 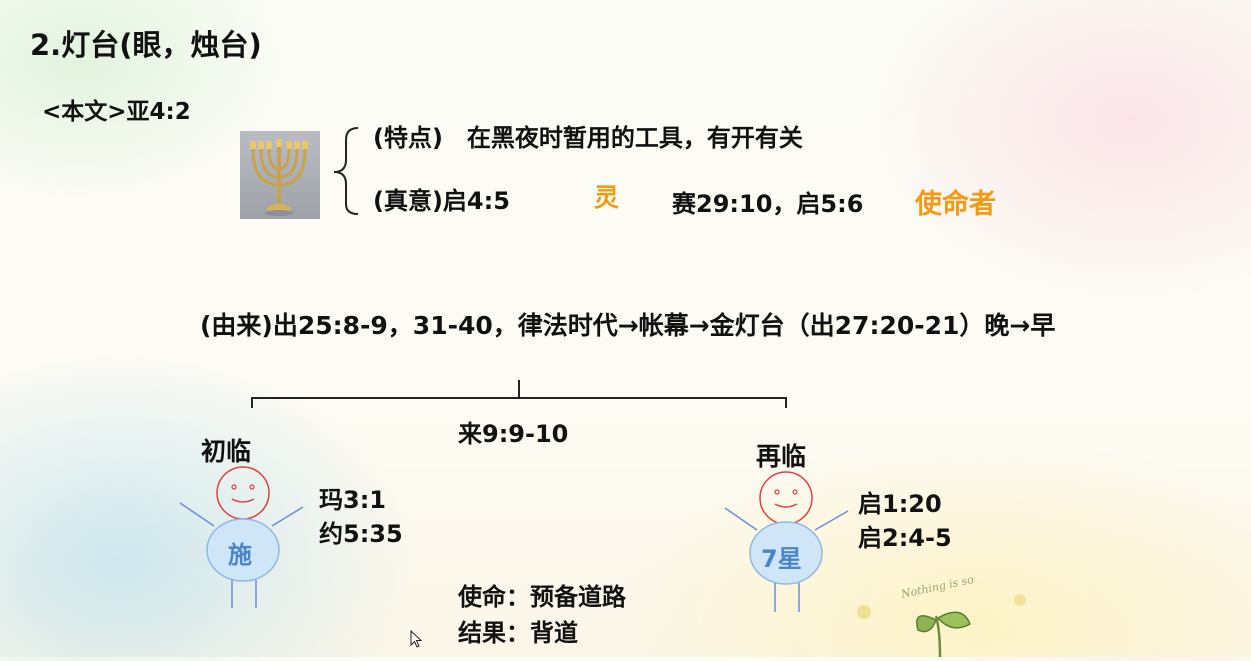 I want to click on second-coming-refs: 启1:20 启2:4-5, so click(x=905, y=521).